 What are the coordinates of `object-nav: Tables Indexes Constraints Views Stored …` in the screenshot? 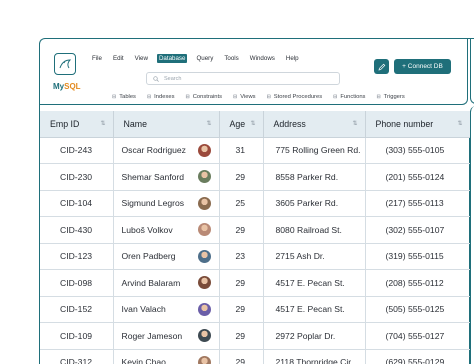 It's located at (258, 97).